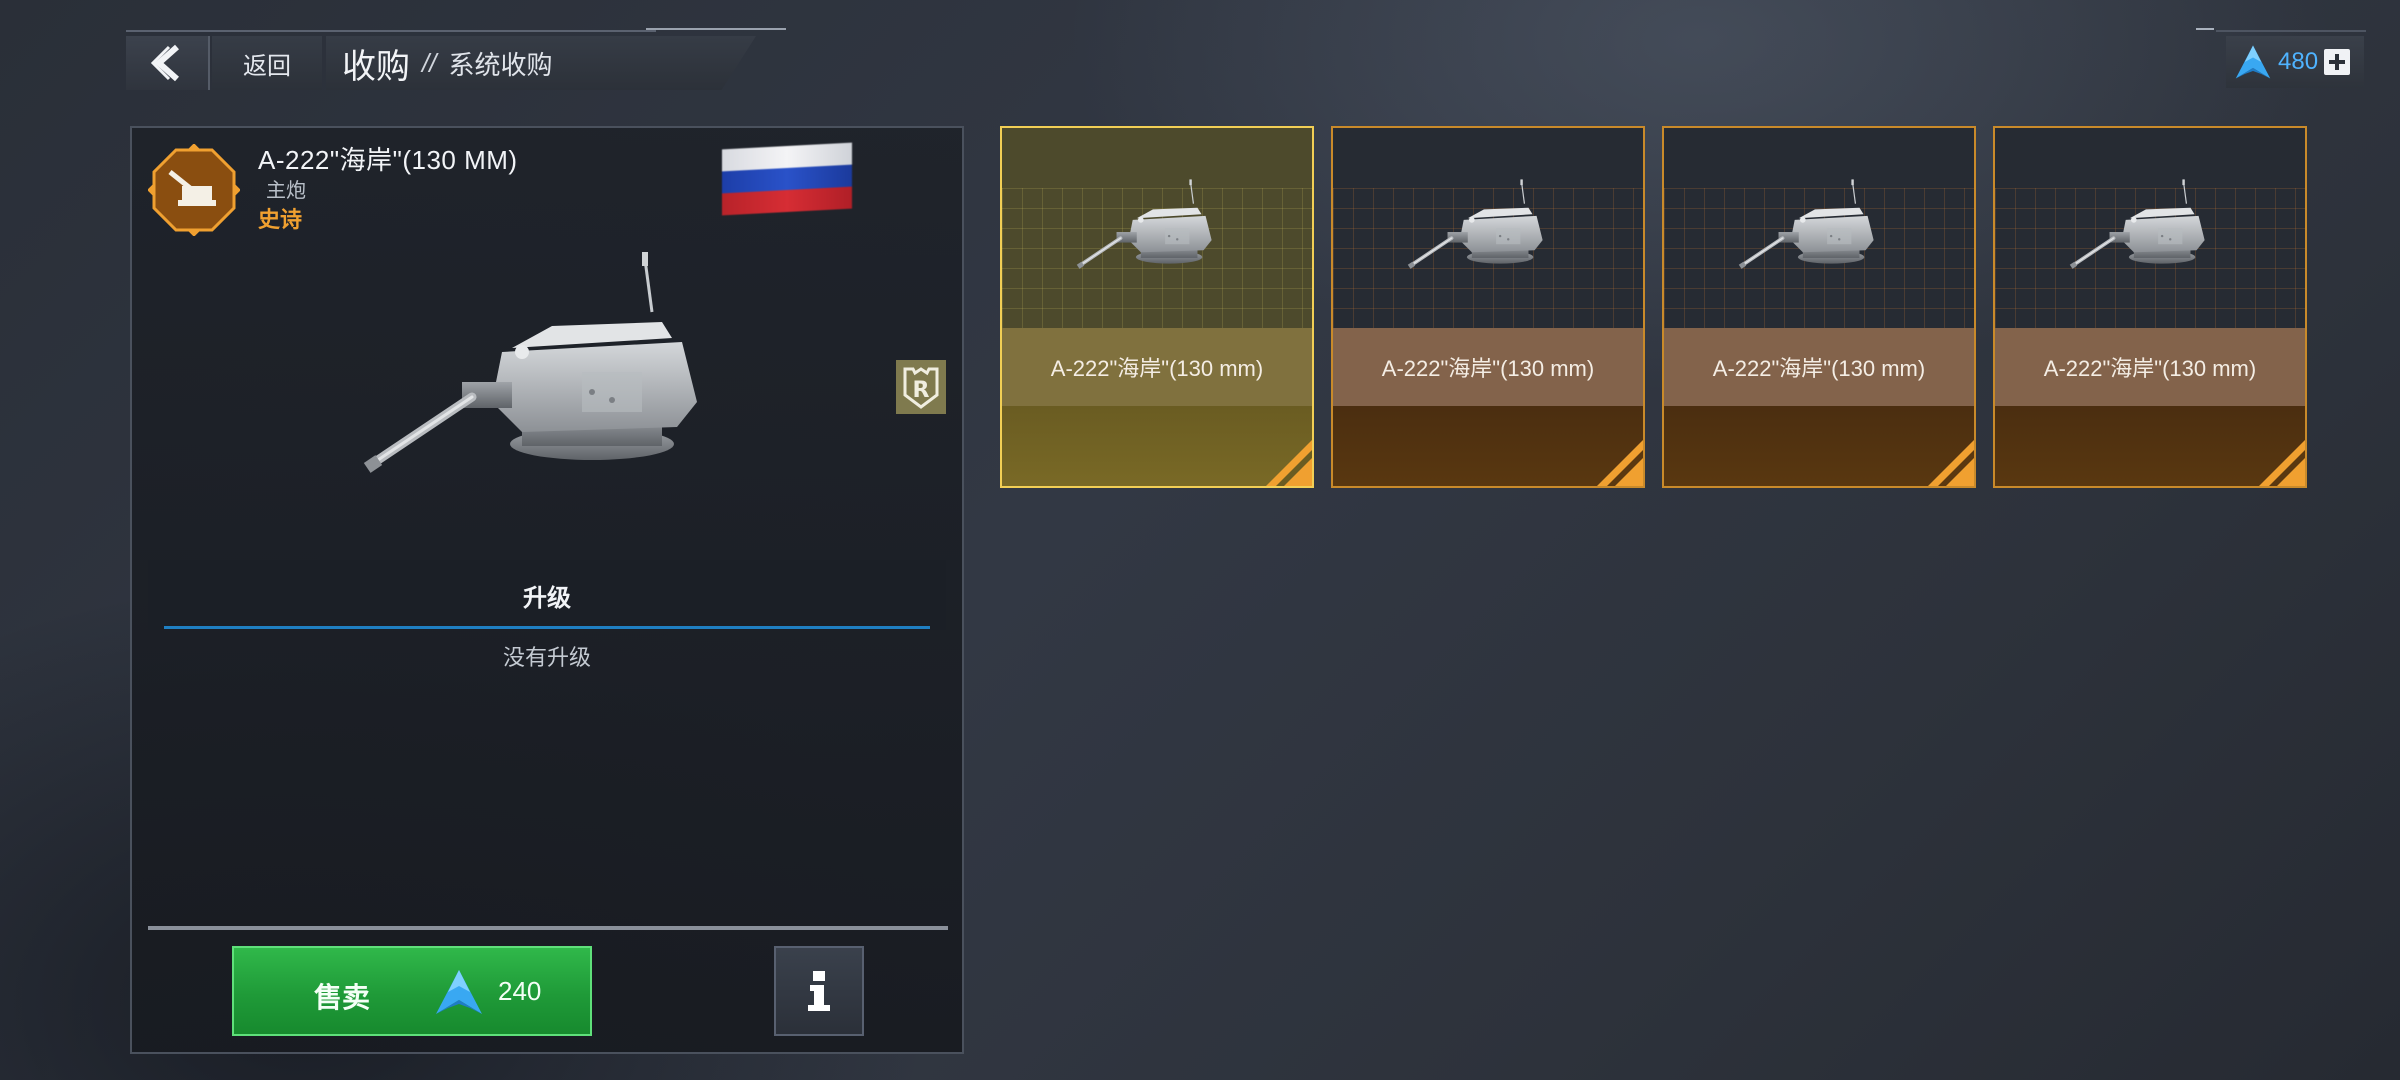 The height and width of the screenshot is (1080, 2400). I want to click on back-arrow-button, so click(168, 63).